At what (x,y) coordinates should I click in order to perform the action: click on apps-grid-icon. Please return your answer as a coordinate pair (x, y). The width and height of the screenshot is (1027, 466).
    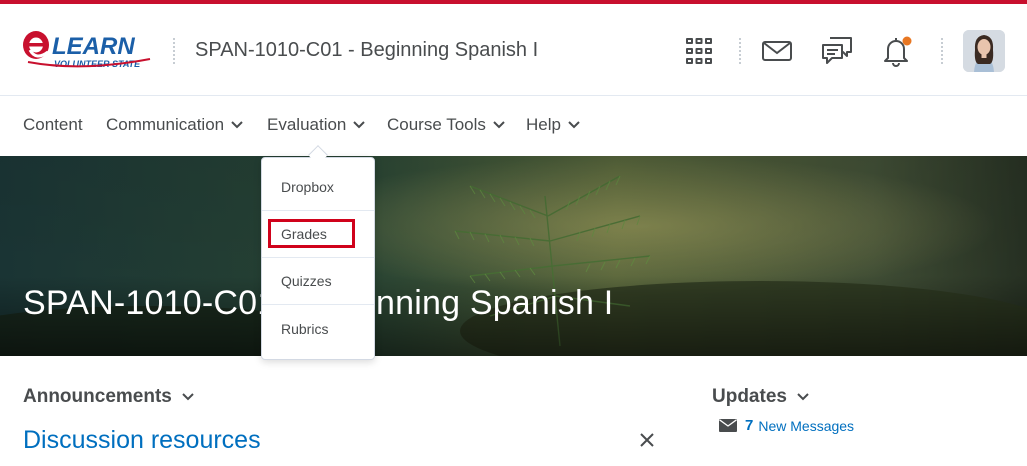
    Looking at the image, I should click on (699, 51).